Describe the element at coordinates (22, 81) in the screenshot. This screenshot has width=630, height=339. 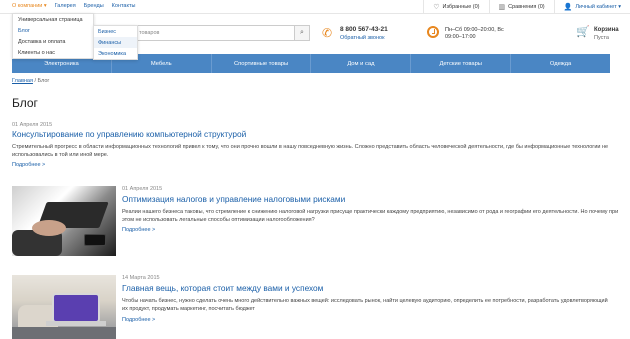
I see `breadcrumb-home: Главная` at that location.